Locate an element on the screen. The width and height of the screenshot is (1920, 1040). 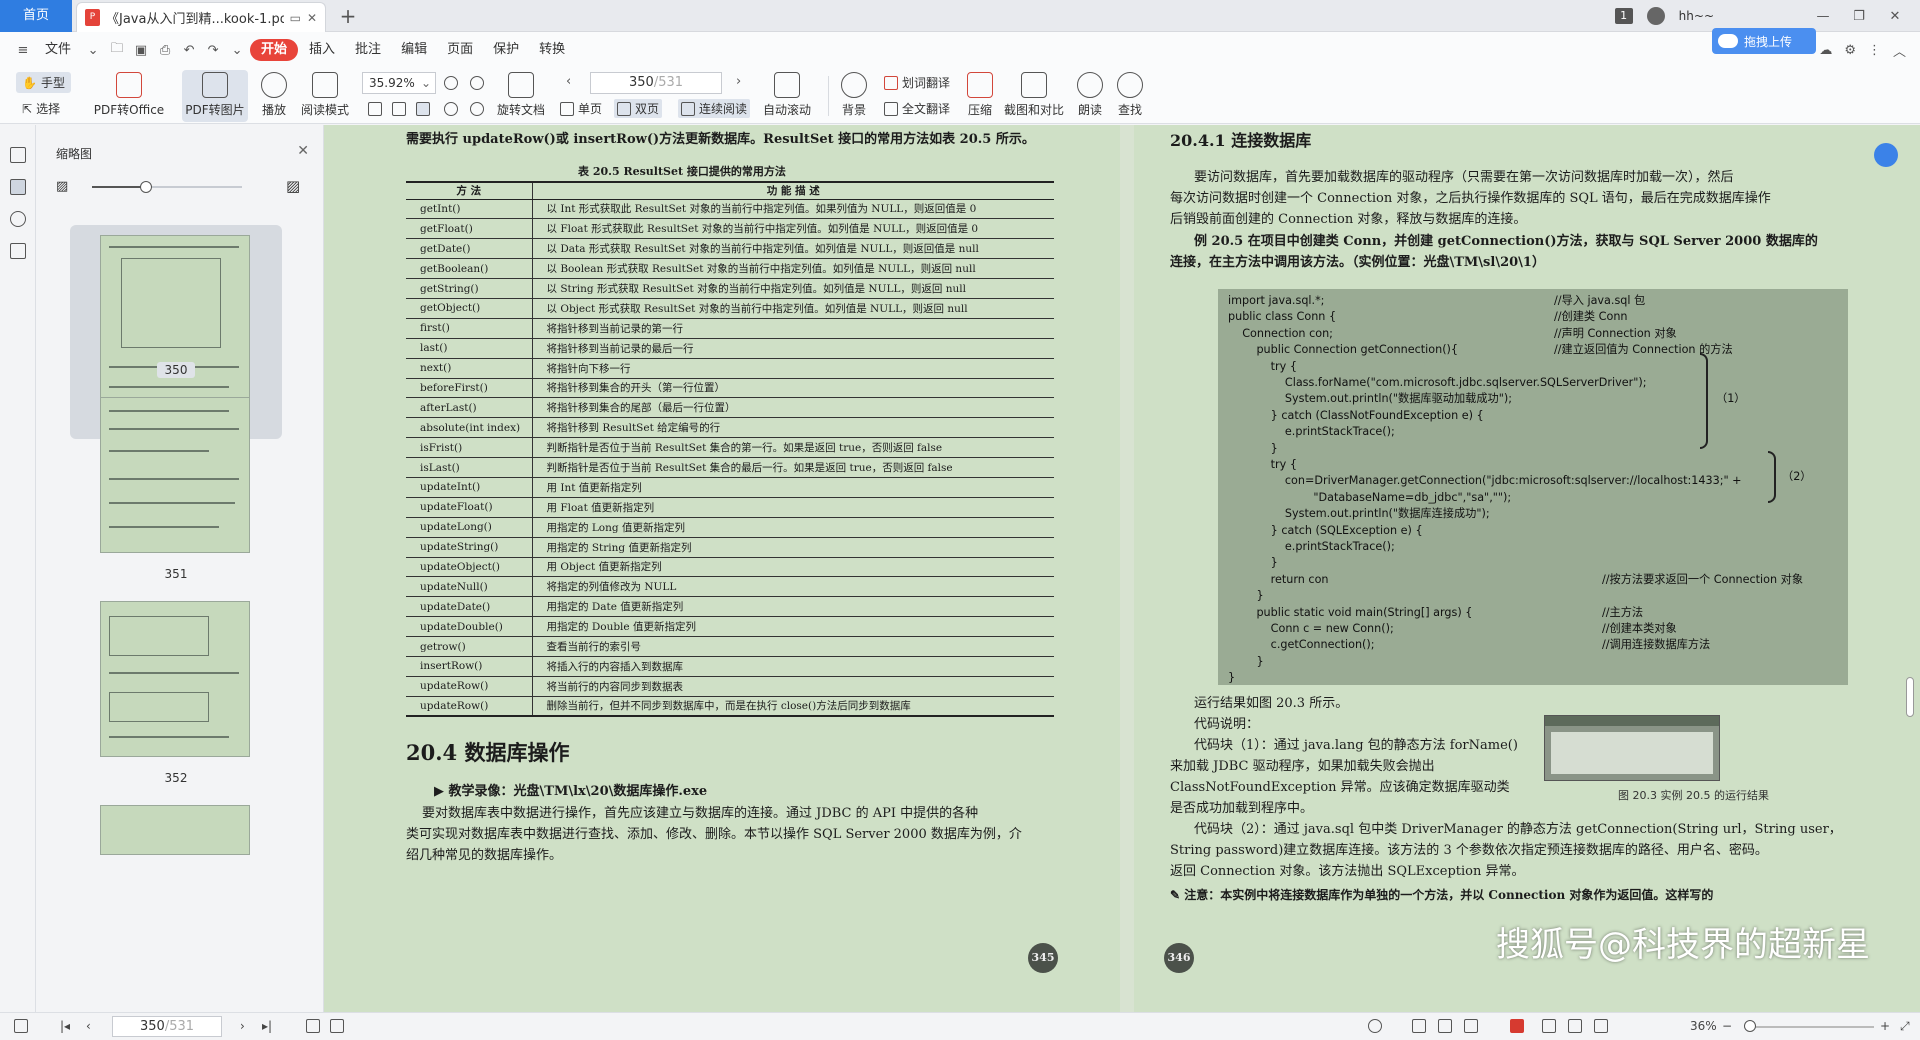
more-icon: ⋮ is located at coordinates (1874, 50).